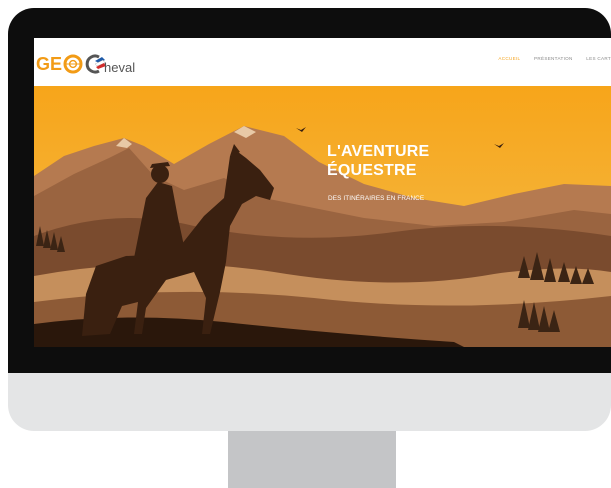 This screenshot has width=611, height=488. Describe the element at coordinates (598, 58) in the screenshot. I see `nav-item-cartes: LES CART` at that location.